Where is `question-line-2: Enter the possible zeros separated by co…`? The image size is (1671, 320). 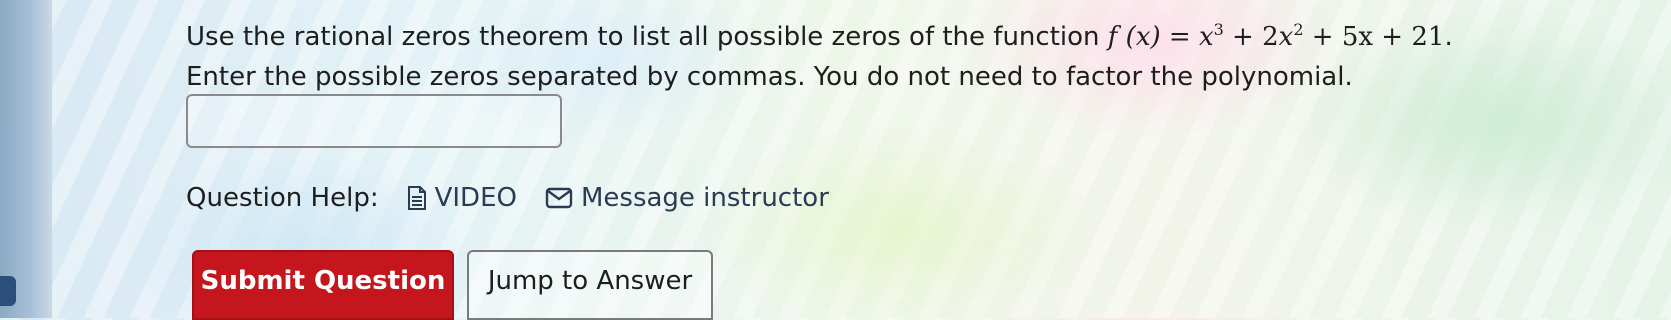
question-line-2: Enter the possible zeros separated by co… is located at coordinates (769, 77).